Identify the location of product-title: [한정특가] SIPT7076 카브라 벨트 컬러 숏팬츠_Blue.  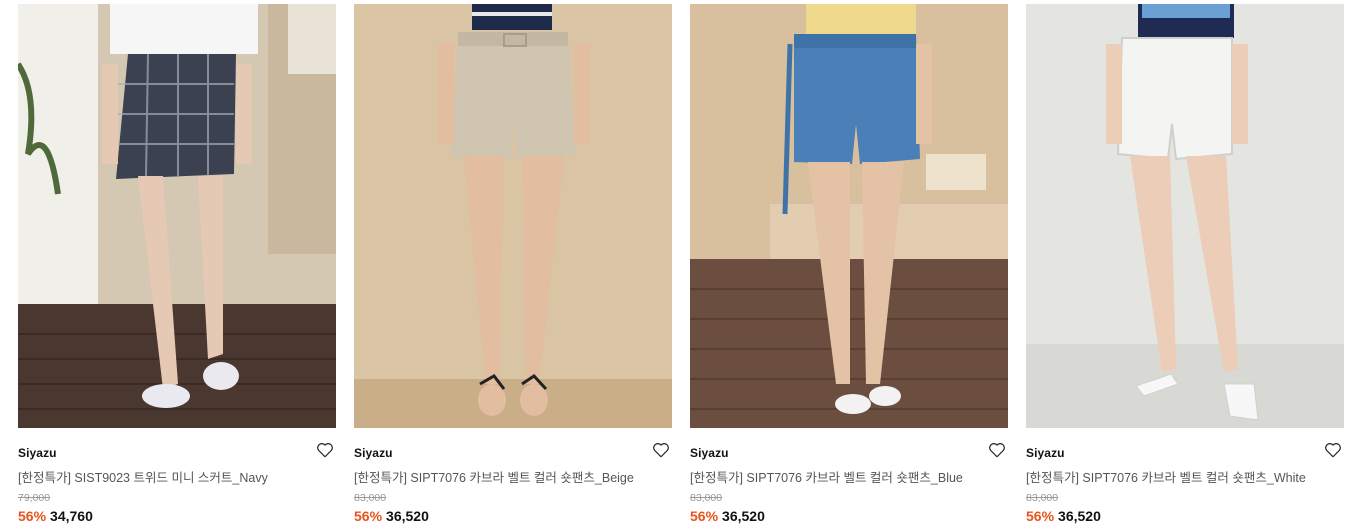
(835, 476).